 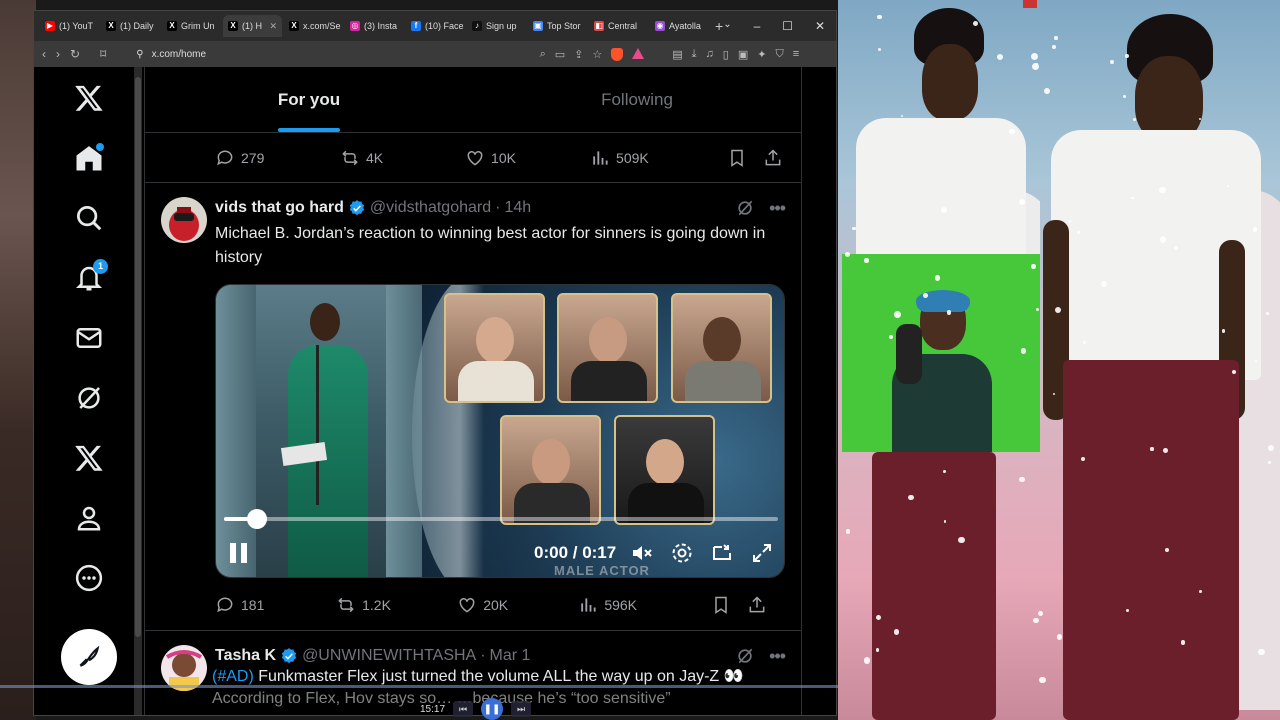 I want to click on new-tab-button: +, so click(x=719, y=26).